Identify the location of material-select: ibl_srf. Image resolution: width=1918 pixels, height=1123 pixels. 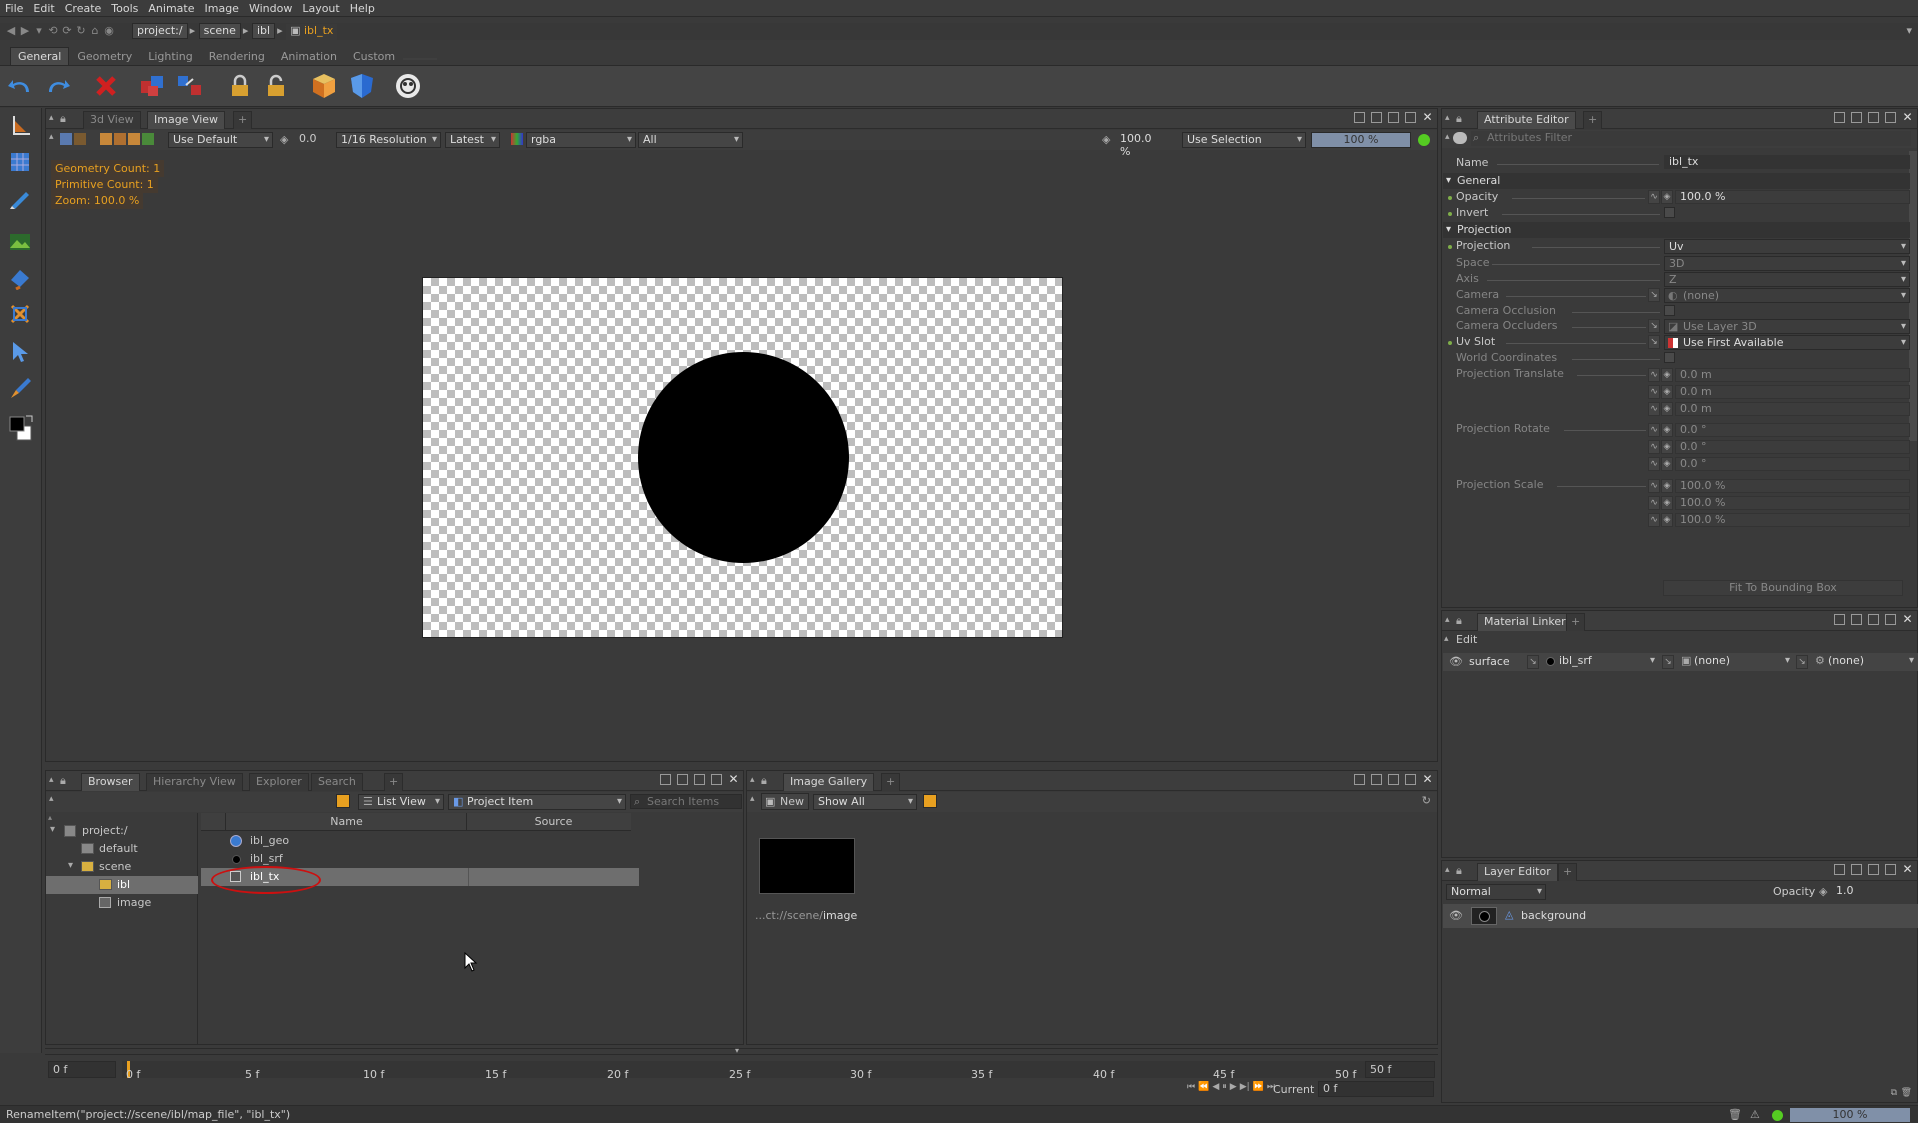
(1600, 662).